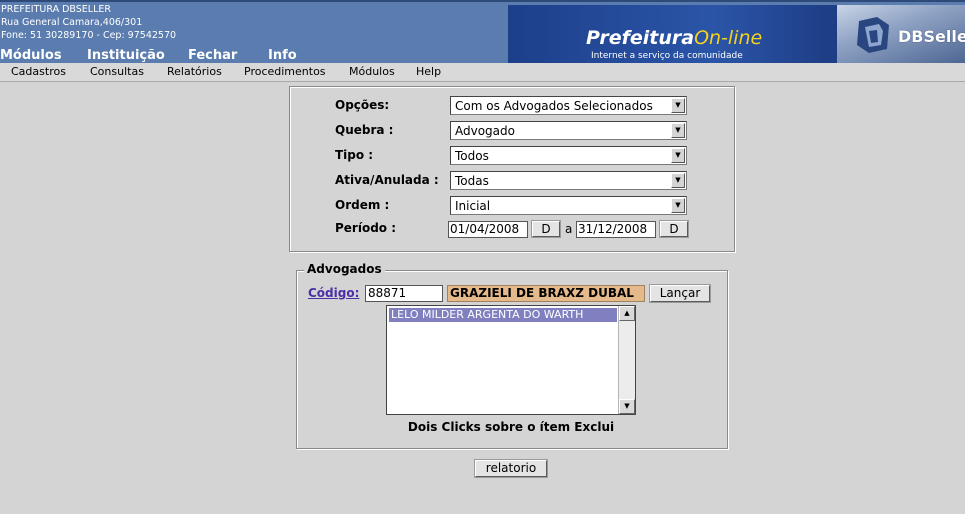  What do you see at coordinates (568, 180) in the screenshot?
I see `ativa-anulada-select: Todas ▼` at bounding box center [568, 180].